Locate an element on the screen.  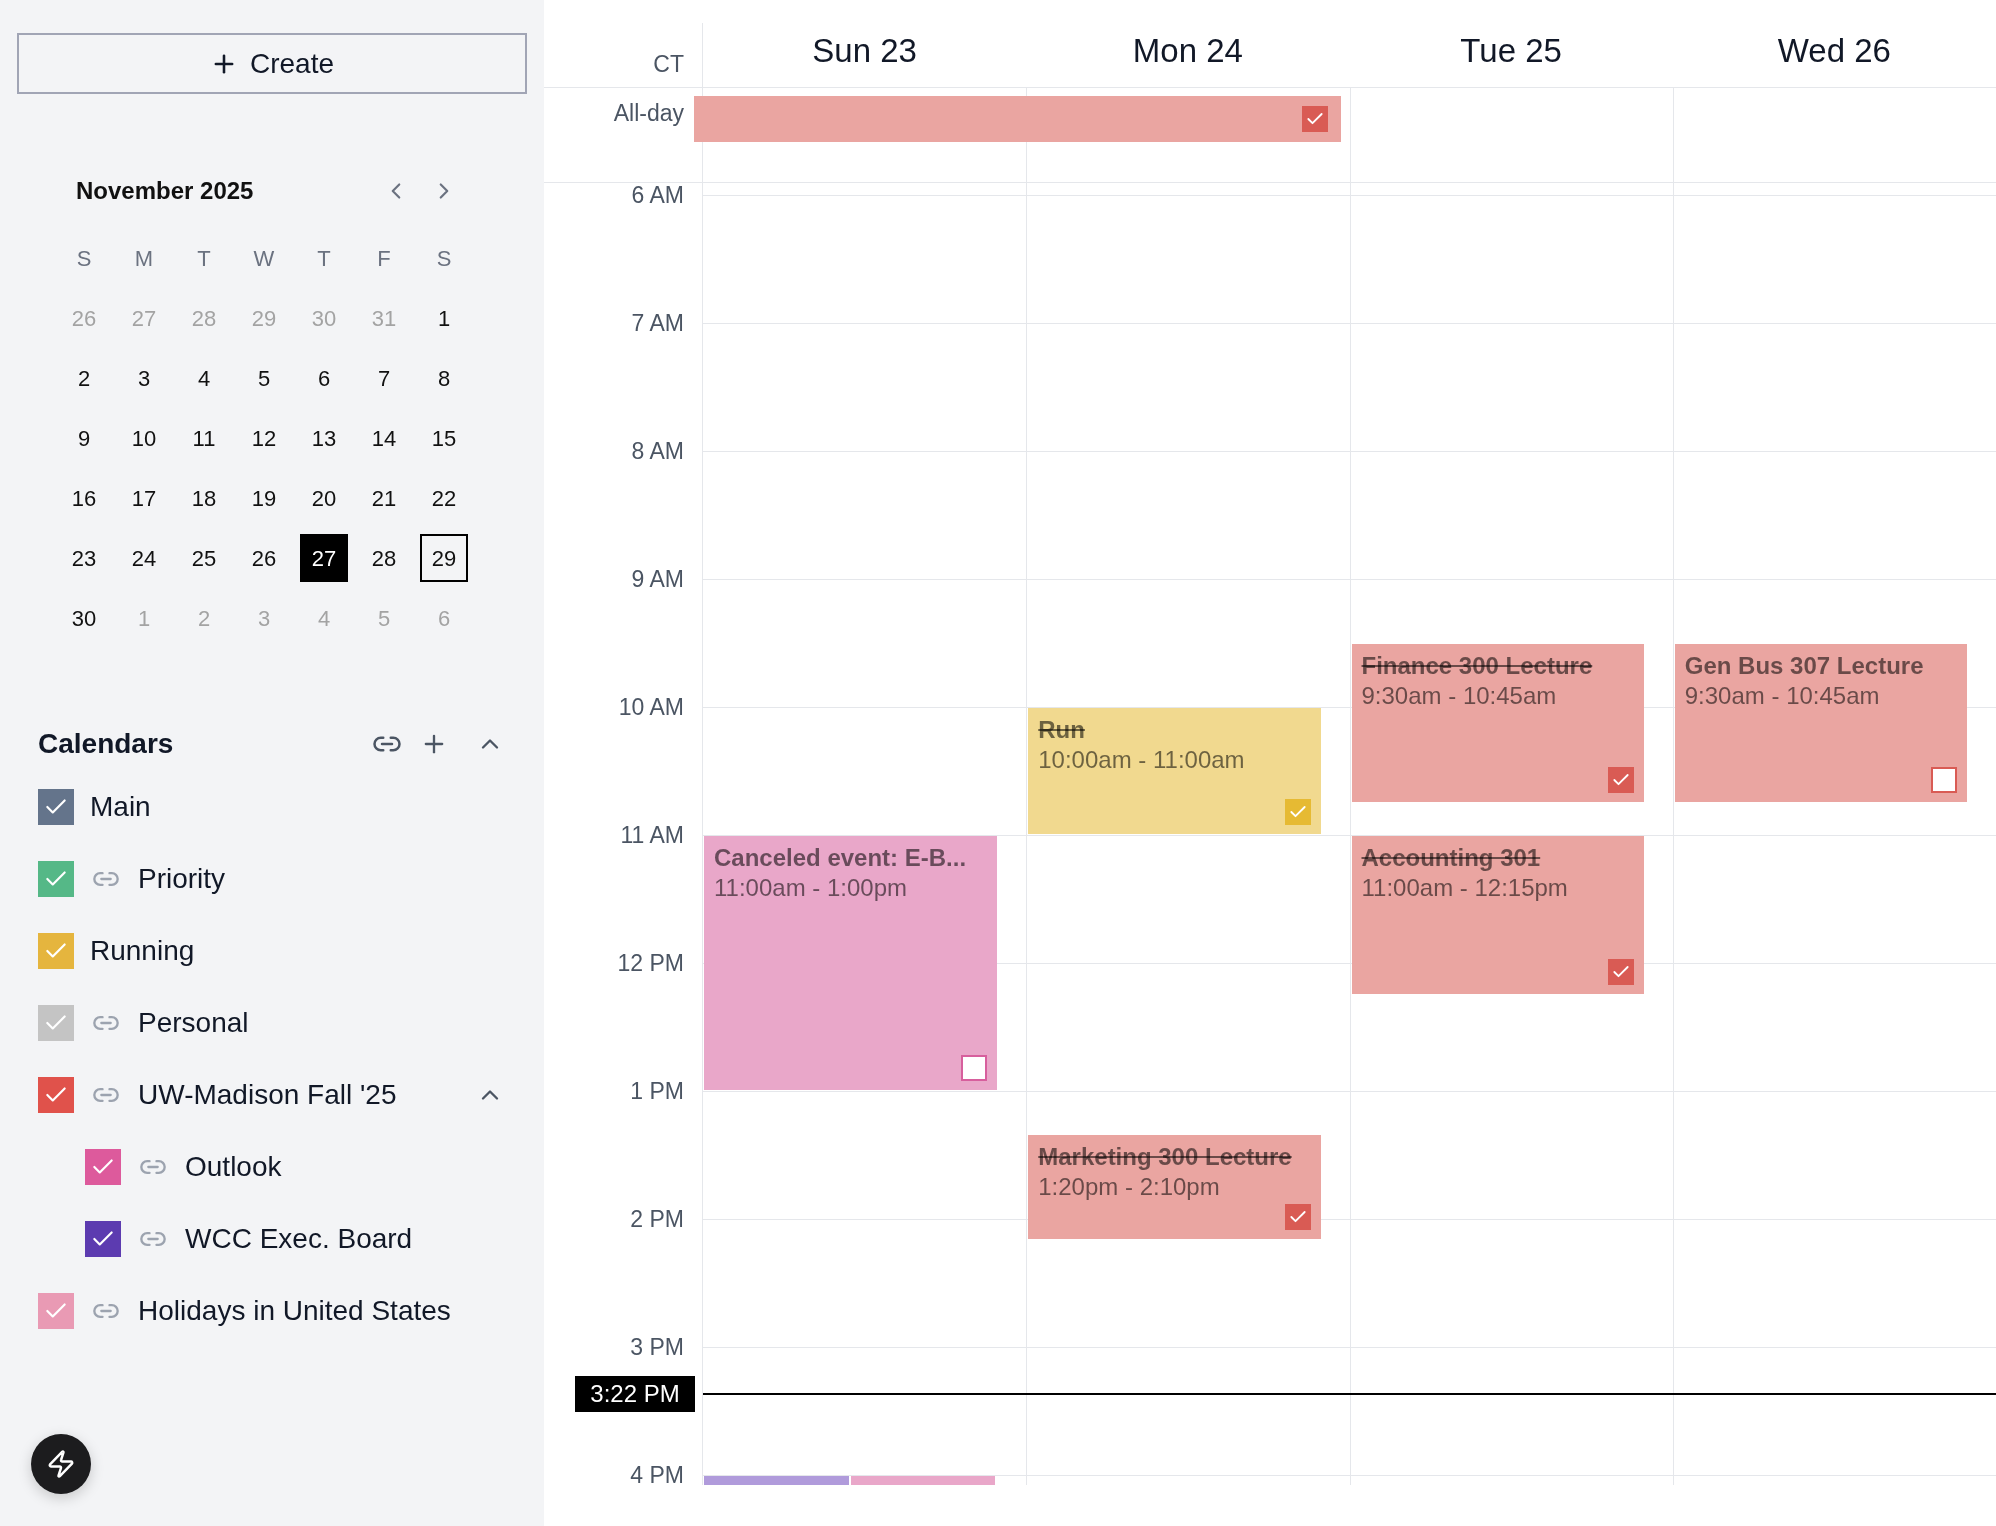
calendar-event: Accounting 301 11:00am - 12:15pm is located at coordinates (1497, 915).